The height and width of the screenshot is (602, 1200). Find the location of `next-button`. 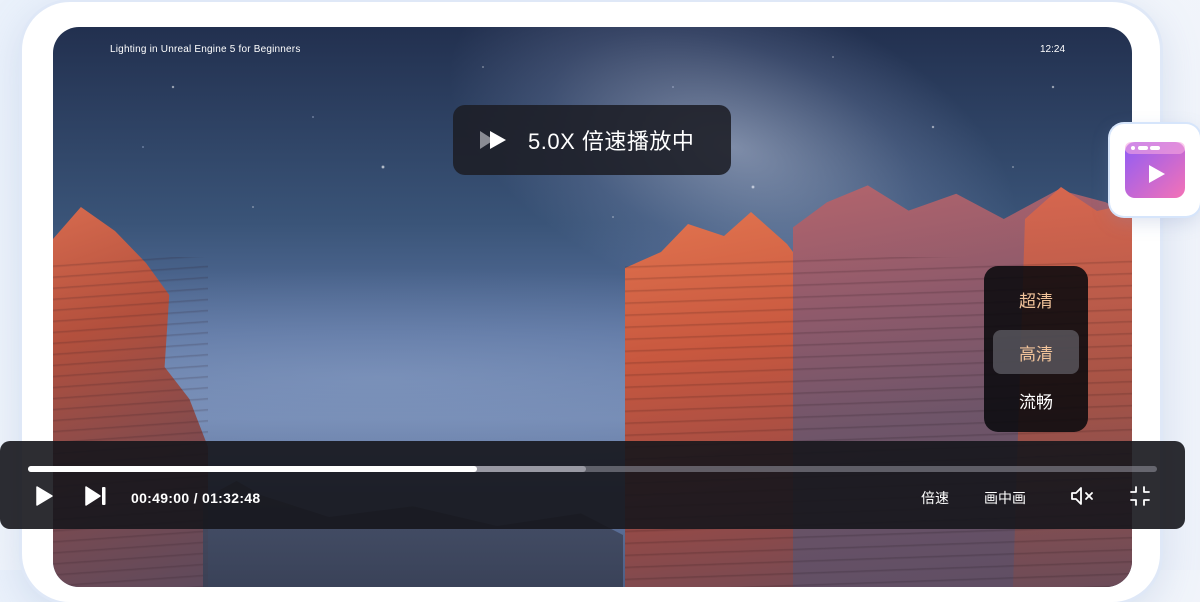

next-button is located at coordinates (96, 498).